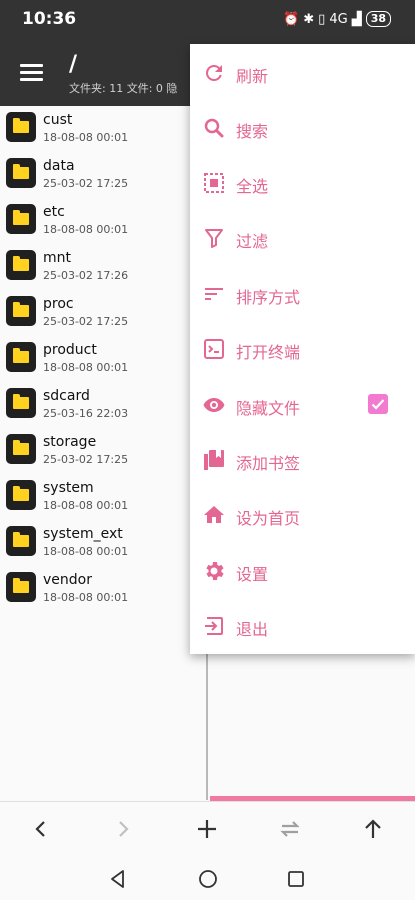  I want to click on file-row: storage 25-03-02 17:25, so click(104, 451).